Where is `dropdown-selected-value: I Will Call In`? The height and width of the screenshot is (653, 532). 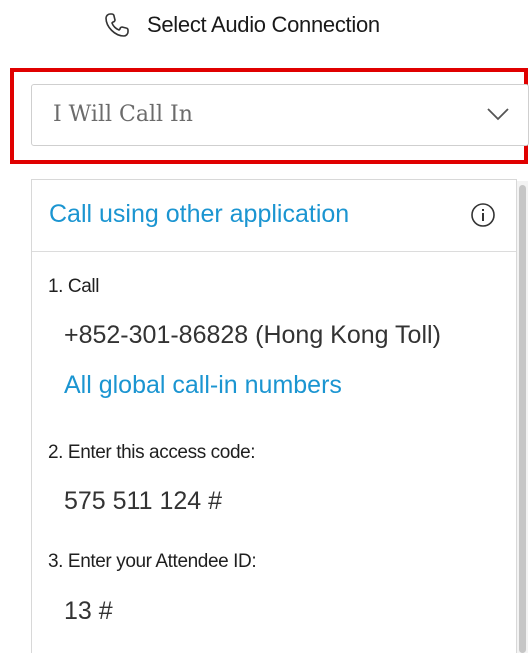
dropdown-selected-value: I Will Call In is located at coordinates (123, 114).